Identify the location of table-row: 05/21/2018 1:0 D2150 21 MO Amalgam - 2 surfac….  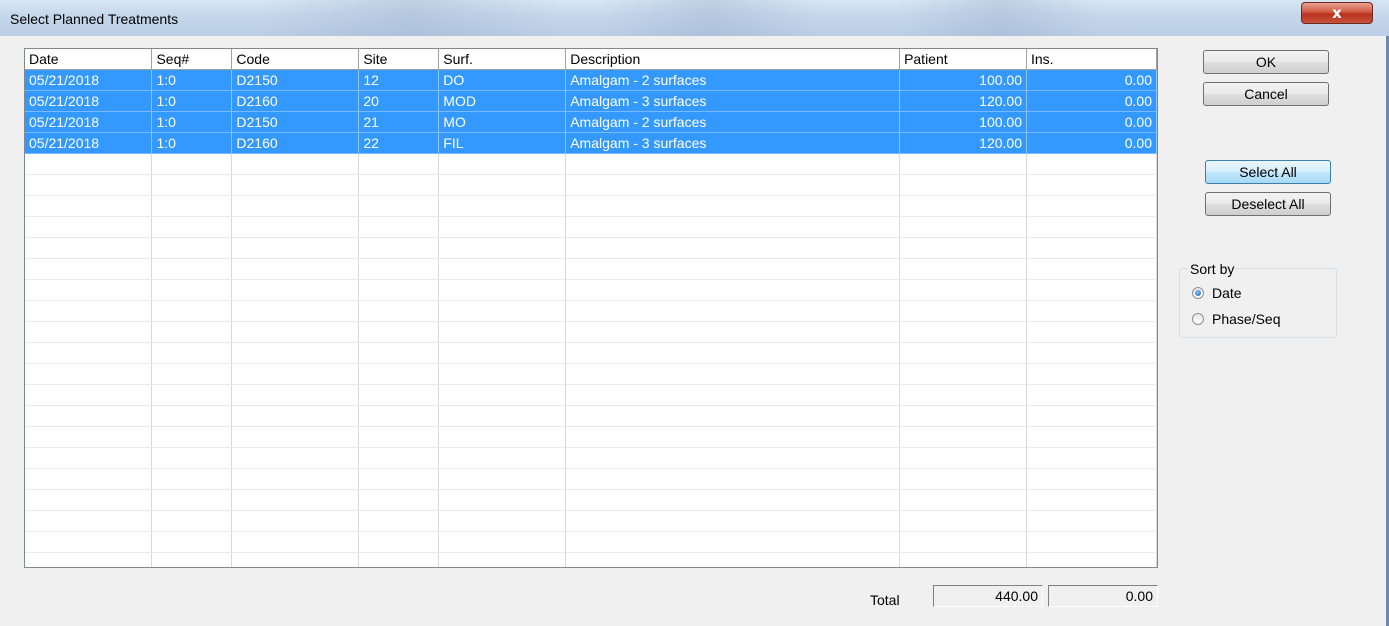
(591, 122).